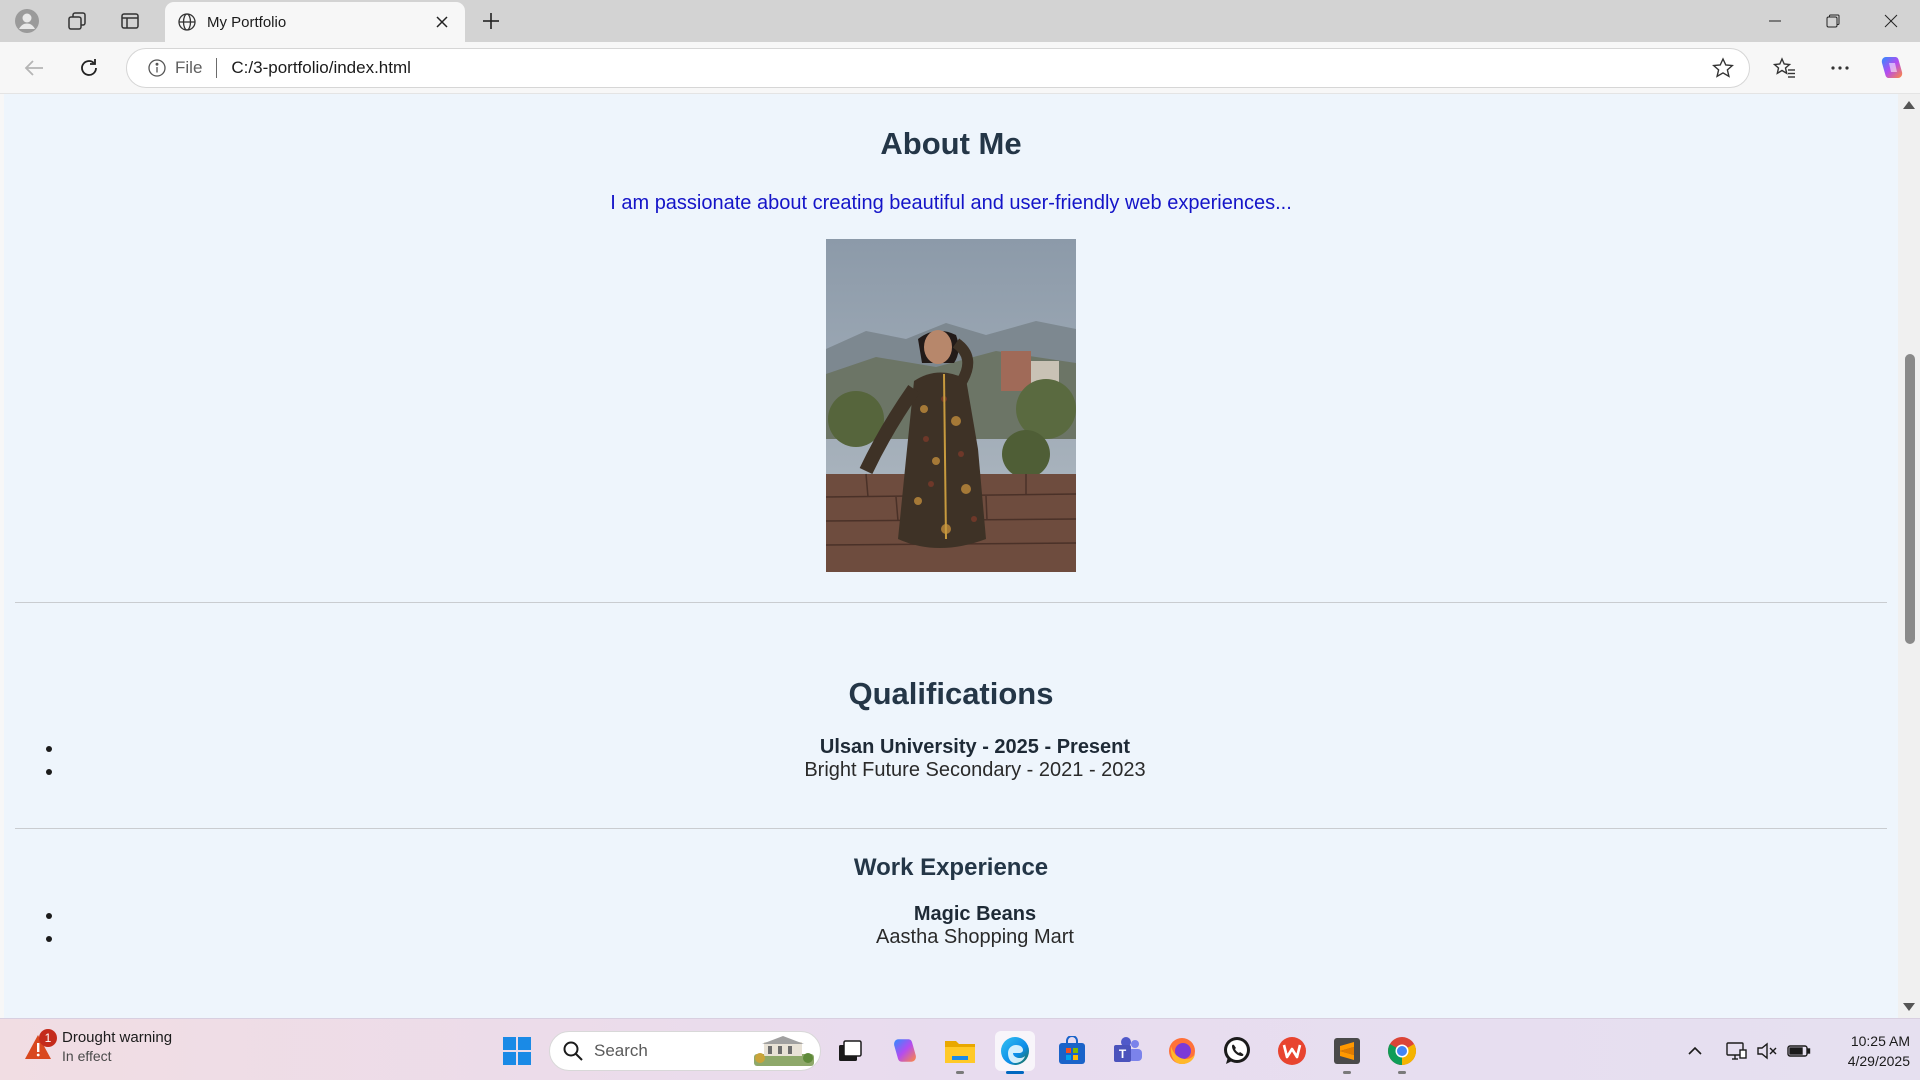 The image size is (1920, 1080). I want to click on svg-text: T, so click(1123, 1054).